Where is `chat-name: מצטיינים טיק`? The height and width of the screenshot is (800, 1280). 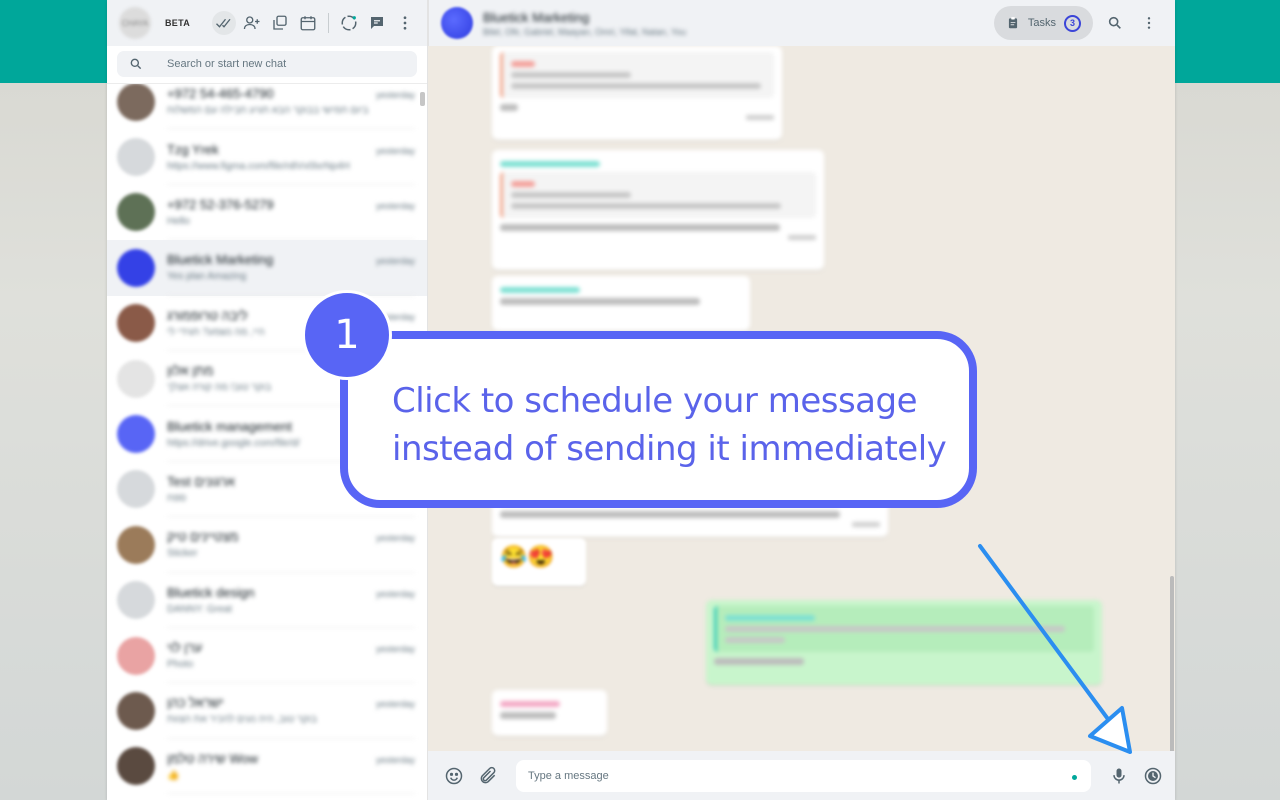 chat-name: מצטיינים טיק is located at coordinates (203, 537).